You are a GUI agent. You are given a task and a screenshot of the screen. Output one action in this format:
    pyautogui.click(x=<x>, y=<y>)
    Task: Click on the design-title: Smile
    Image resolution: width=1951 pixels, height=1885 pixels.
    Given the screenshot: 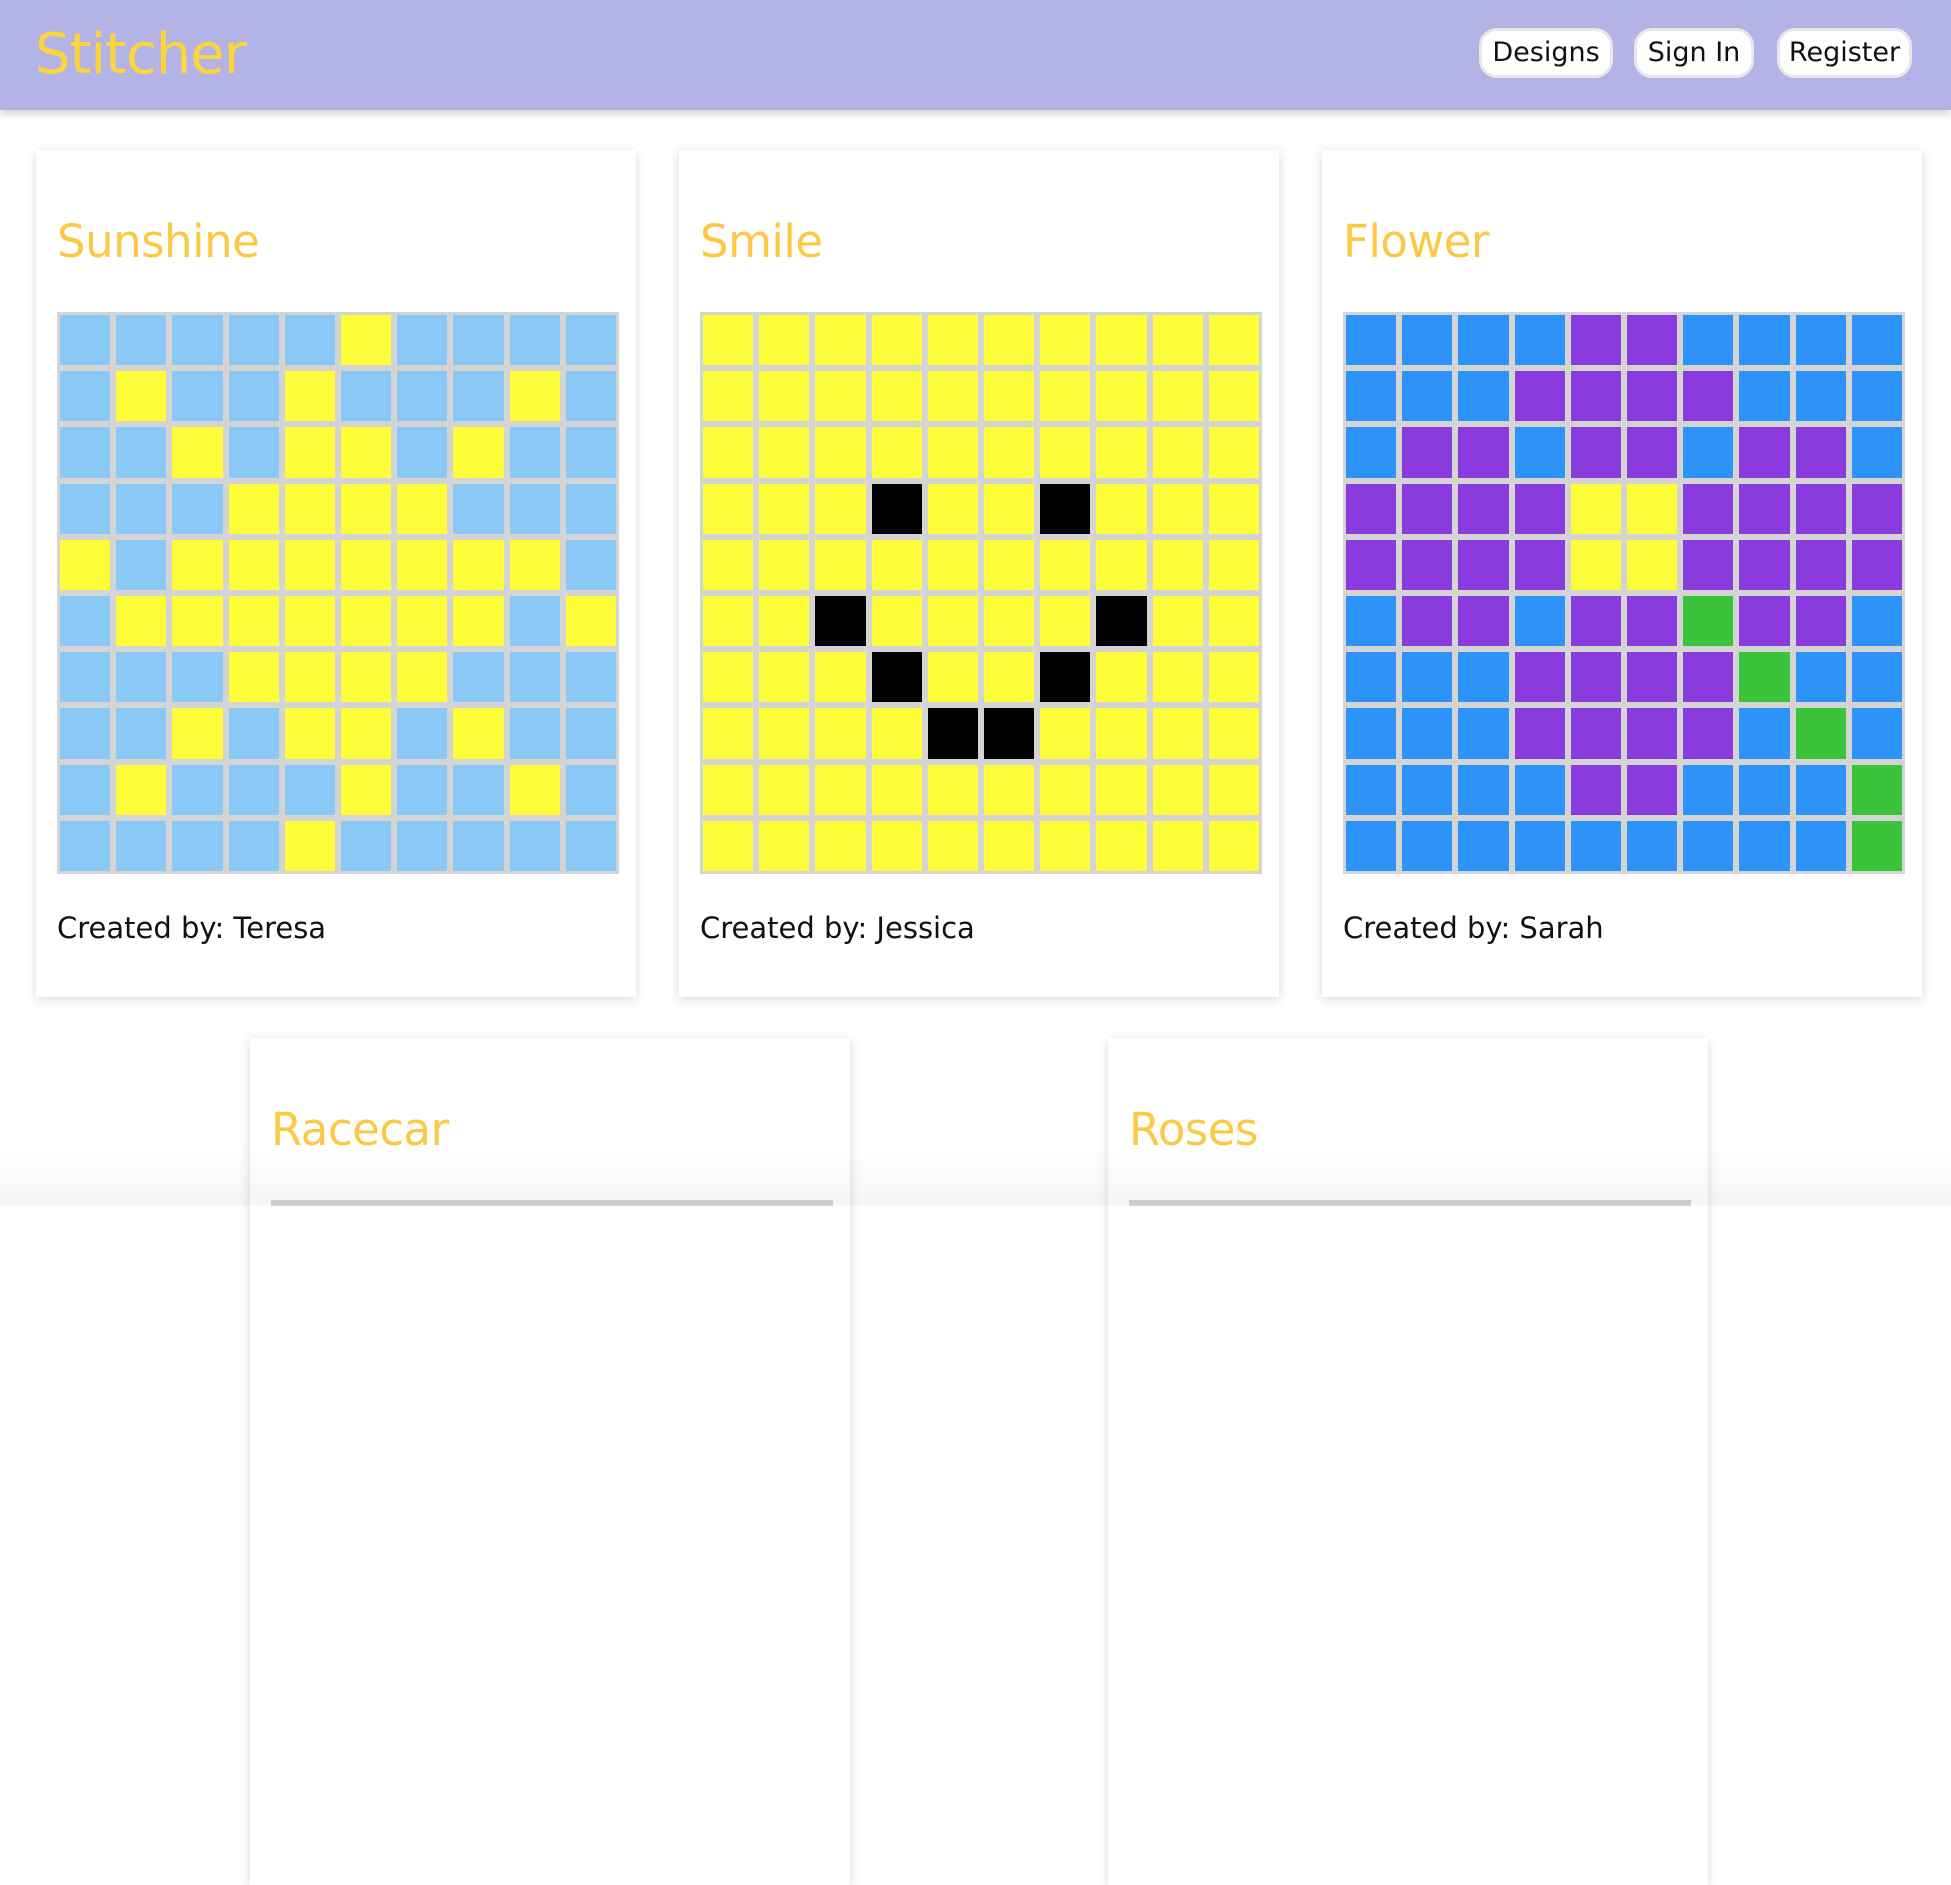 What is the action you would take?
    pyautogui.click(x=761, y=242)
    